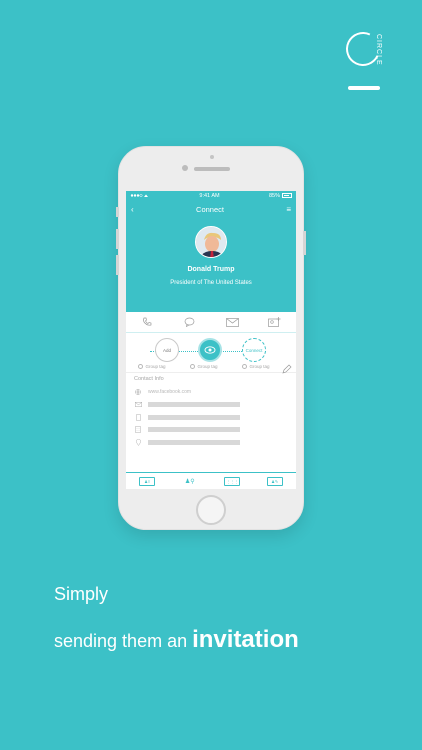 Image resolution: width=422 pixels, height=750 pixels. What do you see at coordinates (364, 88) in the screenshot?
I see `logo-bar` at bounding box center [364, 88].